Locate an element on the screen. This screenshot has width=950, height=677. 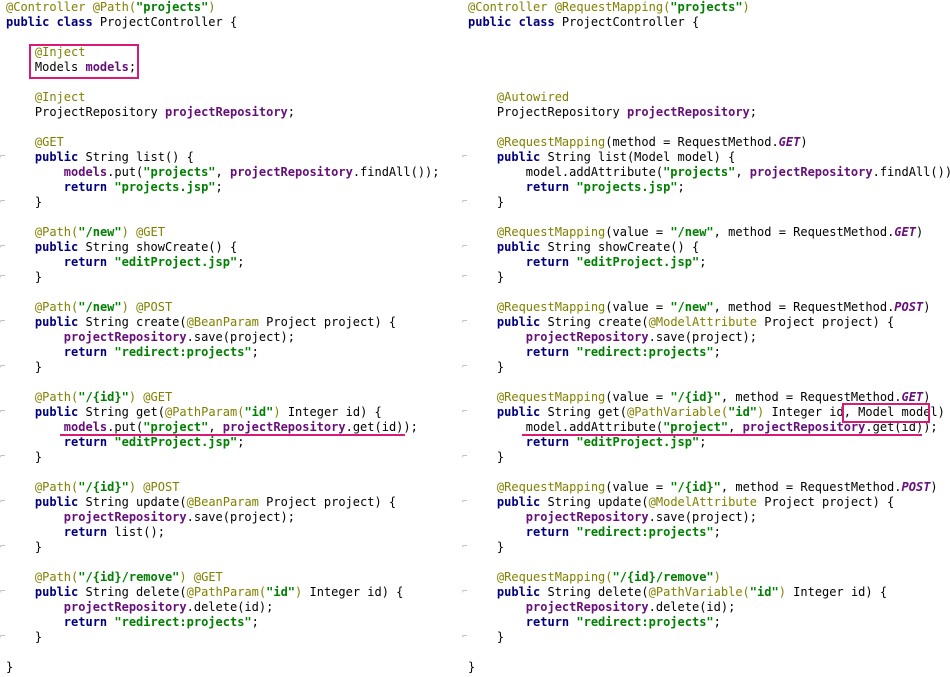
code-token: , is located at coordinates (742, 172).